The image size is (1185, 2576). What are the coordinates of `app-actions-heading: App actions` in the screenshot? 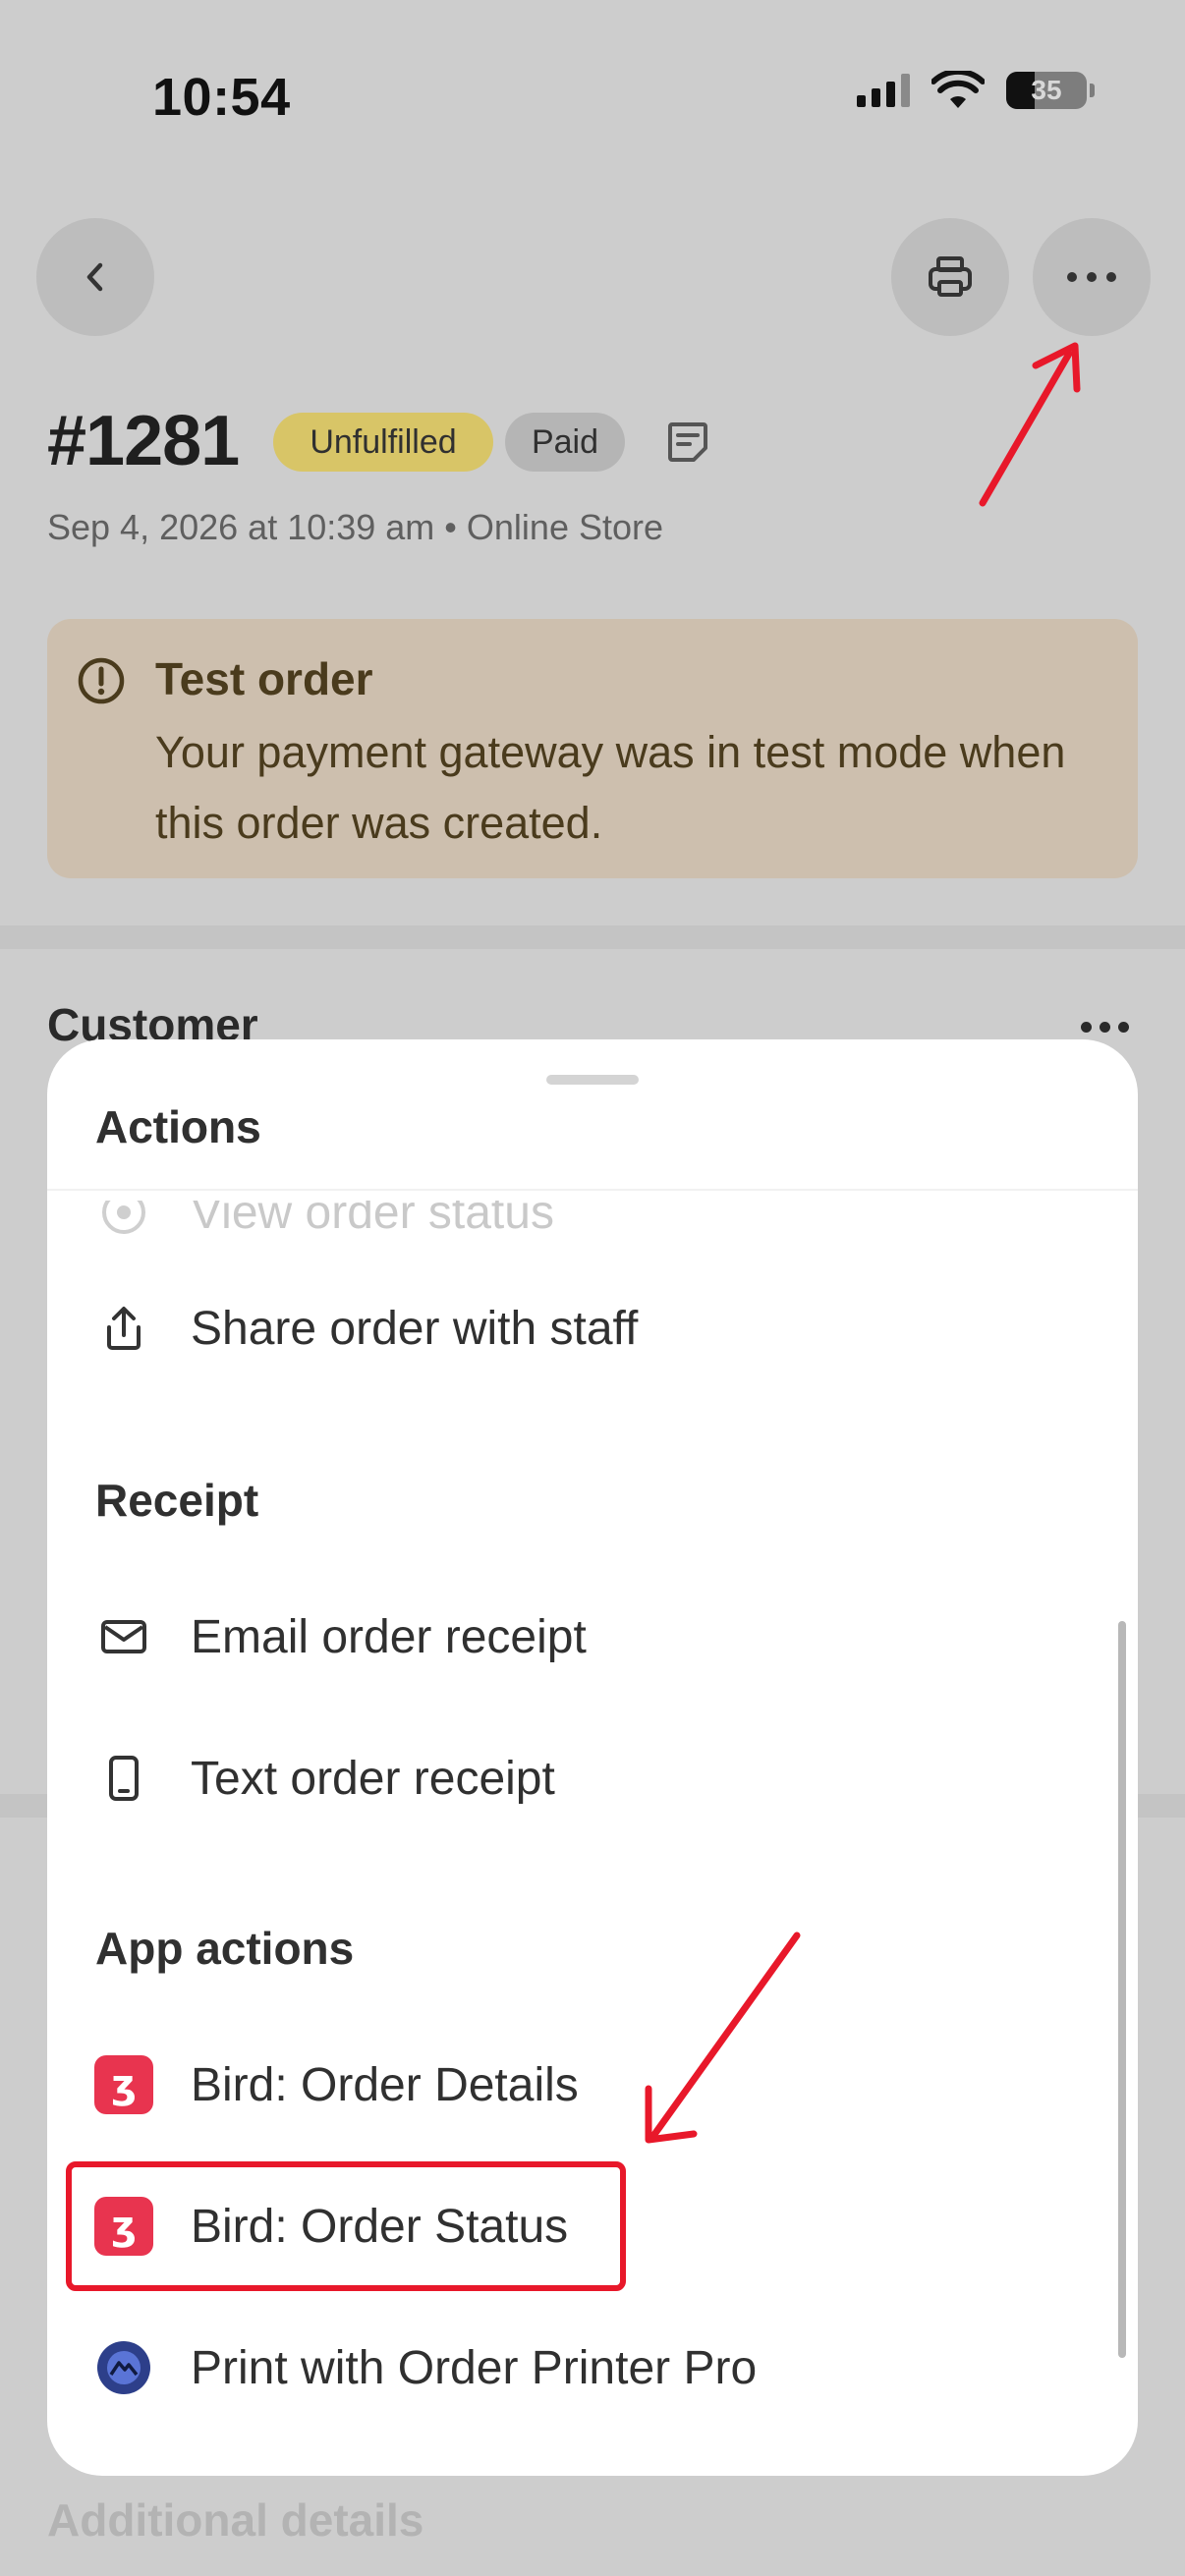 It's located at (225, 1948).